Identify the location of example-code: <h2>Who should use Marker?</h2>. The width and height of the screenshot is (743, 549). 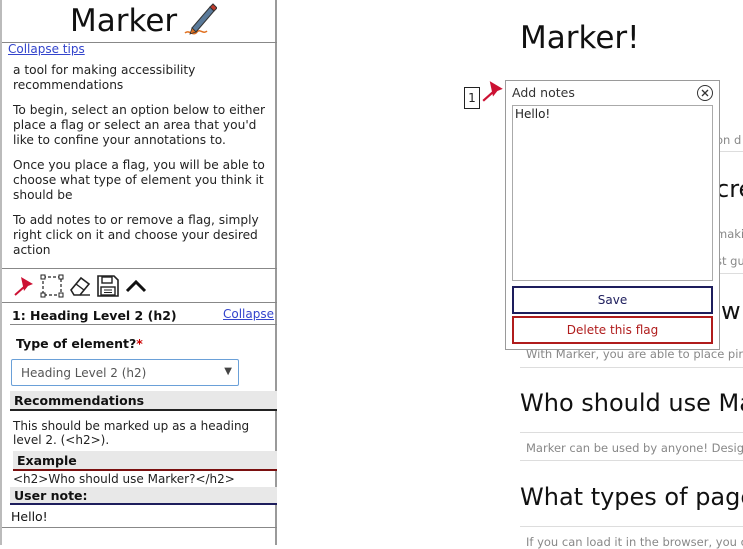
(124, 479).